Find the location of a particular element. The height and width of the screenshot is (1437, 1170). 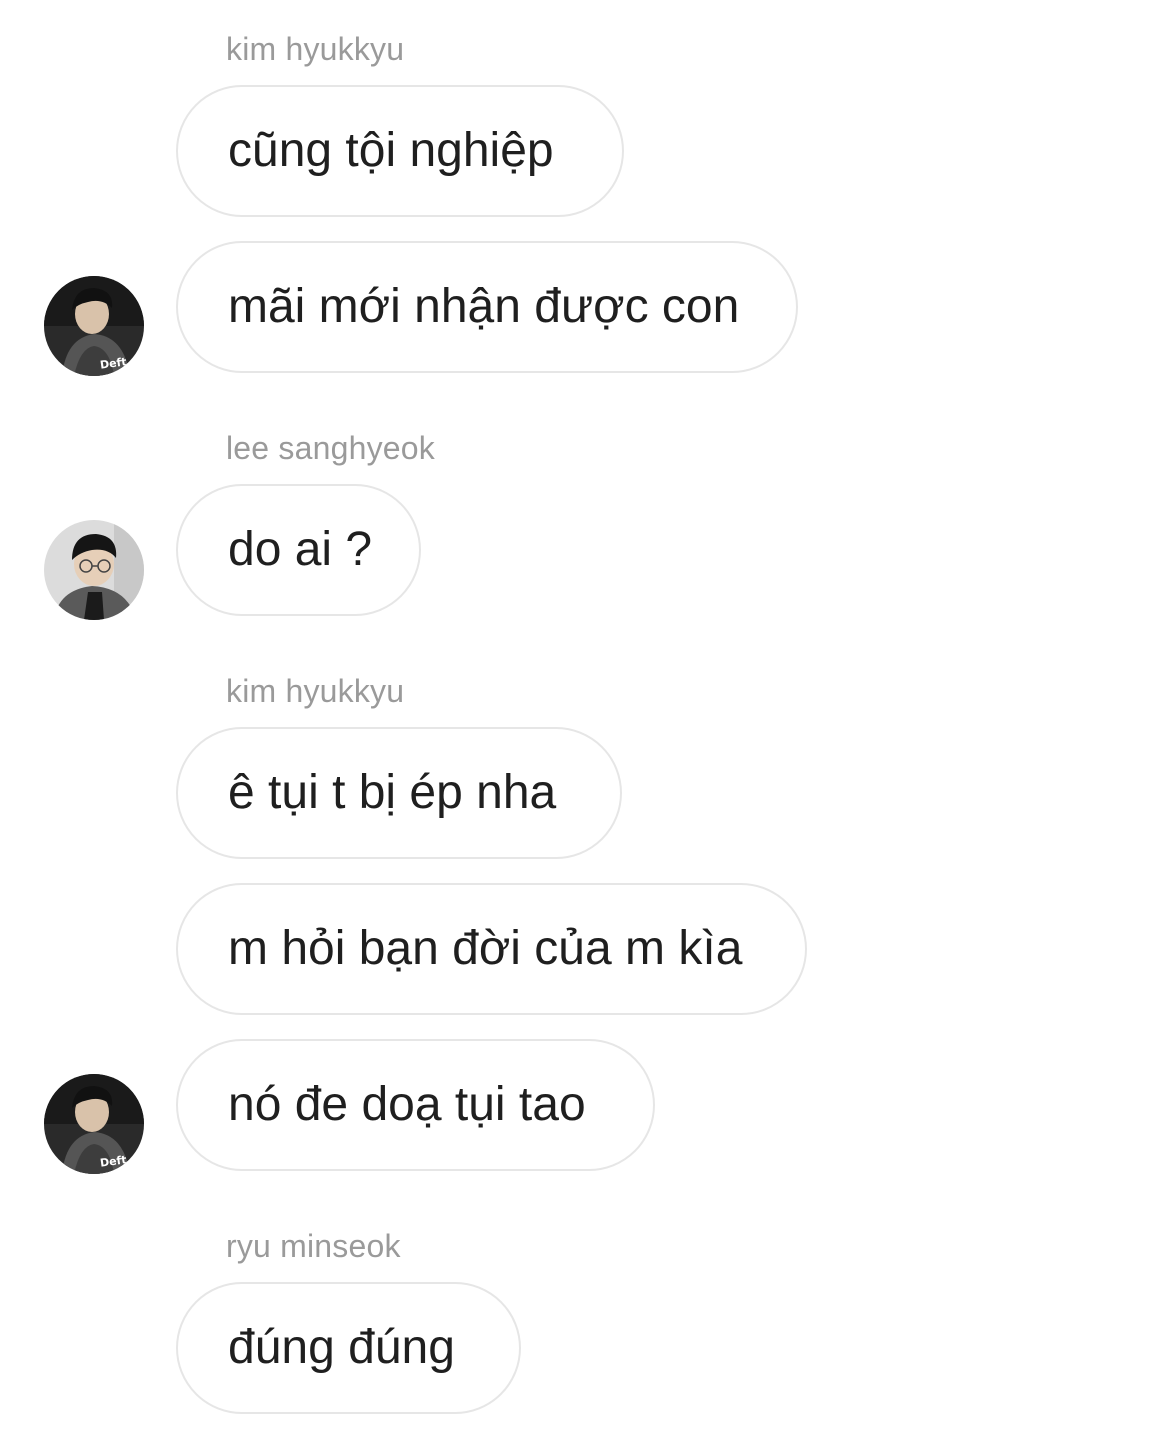

message-bubble: ê tụi t bị ép nha is located at coordinates (399, 793).